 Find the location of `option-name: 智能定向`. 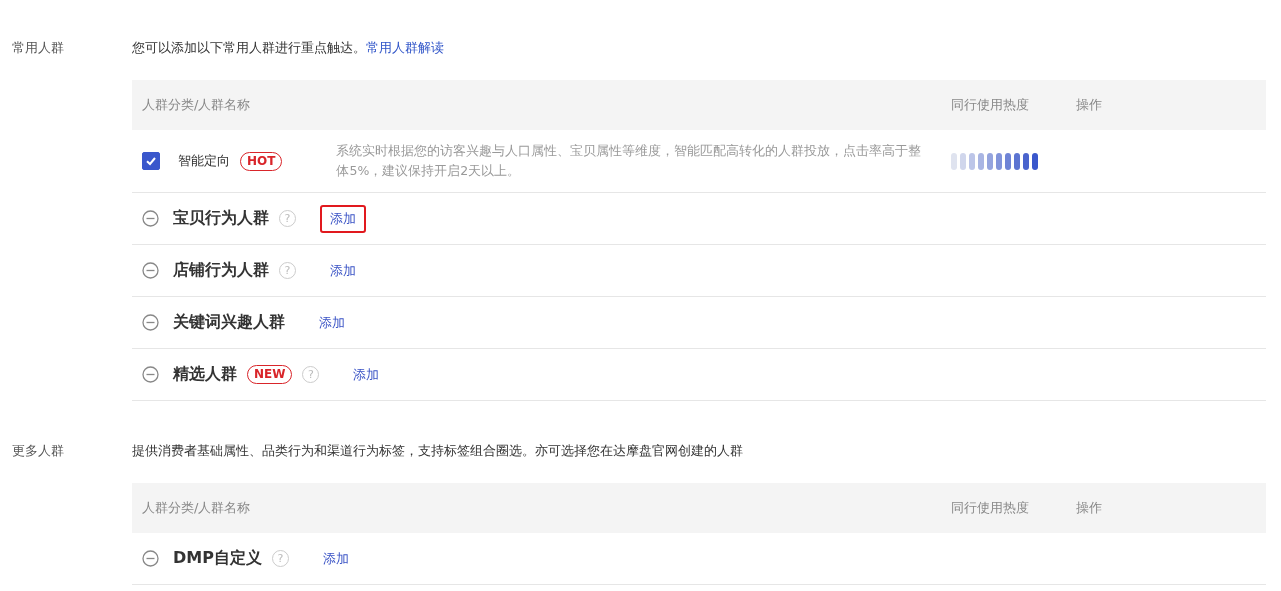

option-name: 智能定向 is located at coordinates (204, 161).